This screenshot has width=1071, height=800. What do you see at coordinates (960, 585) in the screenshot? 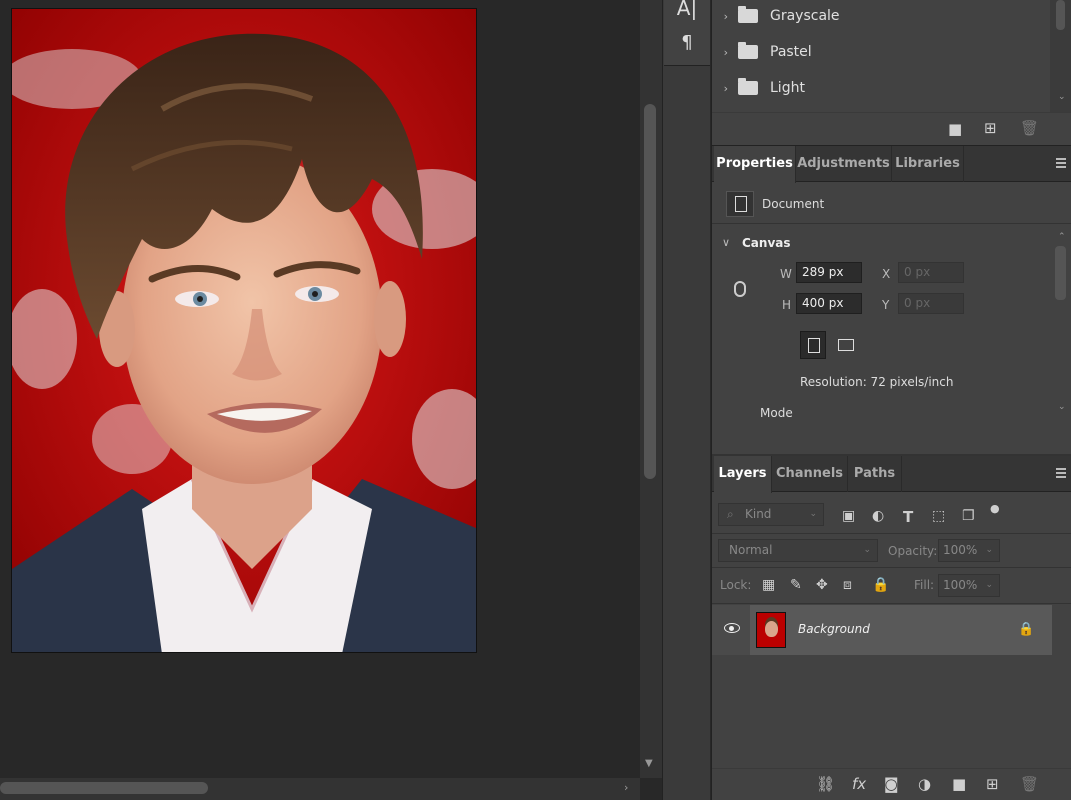
I see `fill-value: 100%` at bounding box center [960, 585].